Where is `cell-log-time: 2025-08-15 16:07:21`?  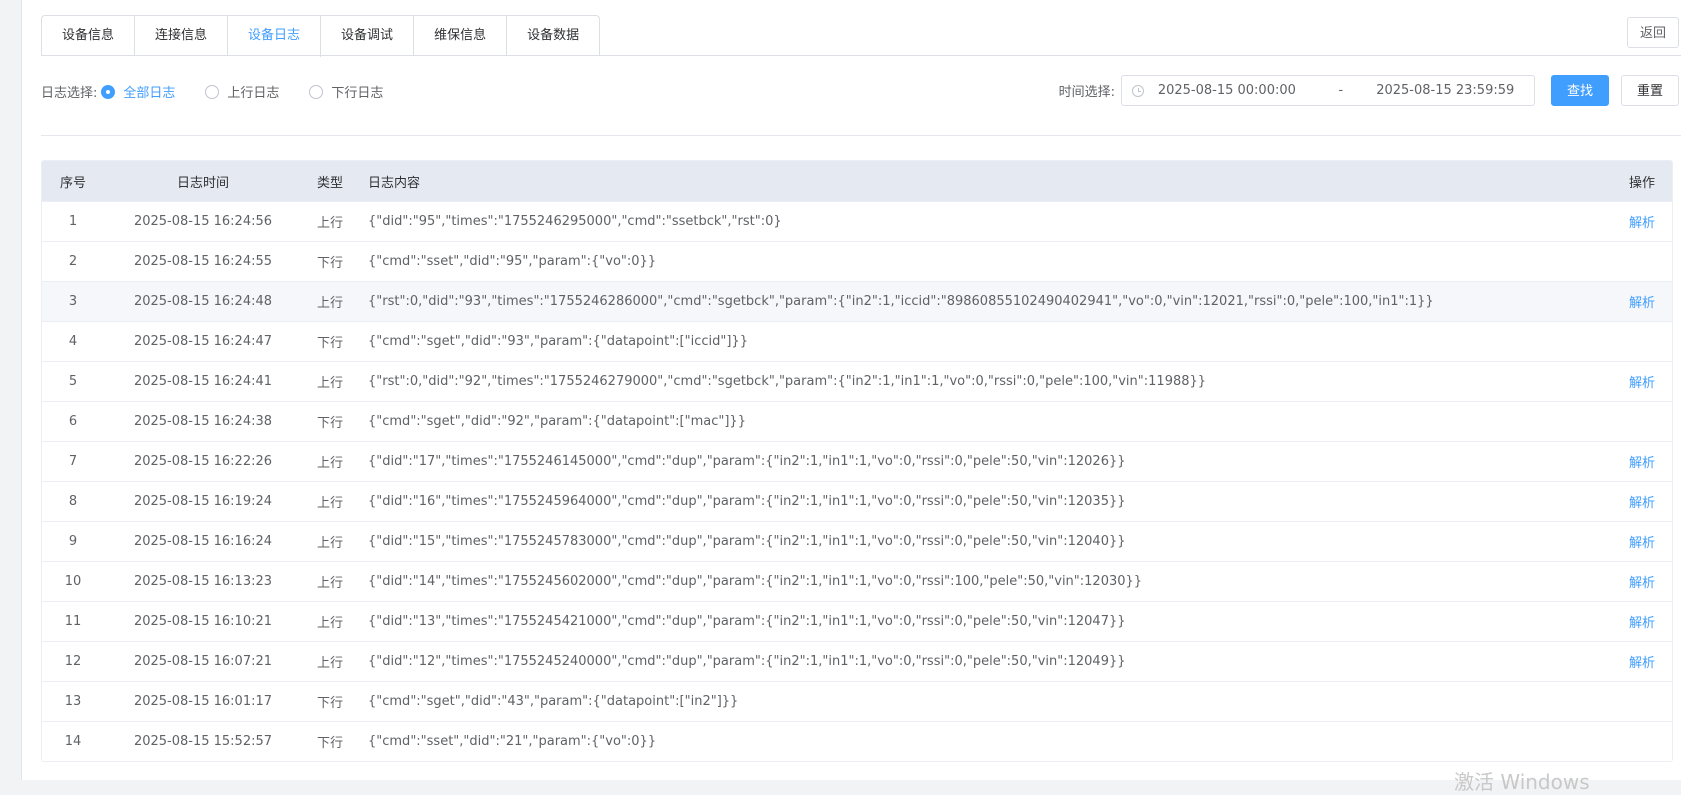 cell-log-time: 2025-08-15 16:07:21 is located at coordinates (203, 661).